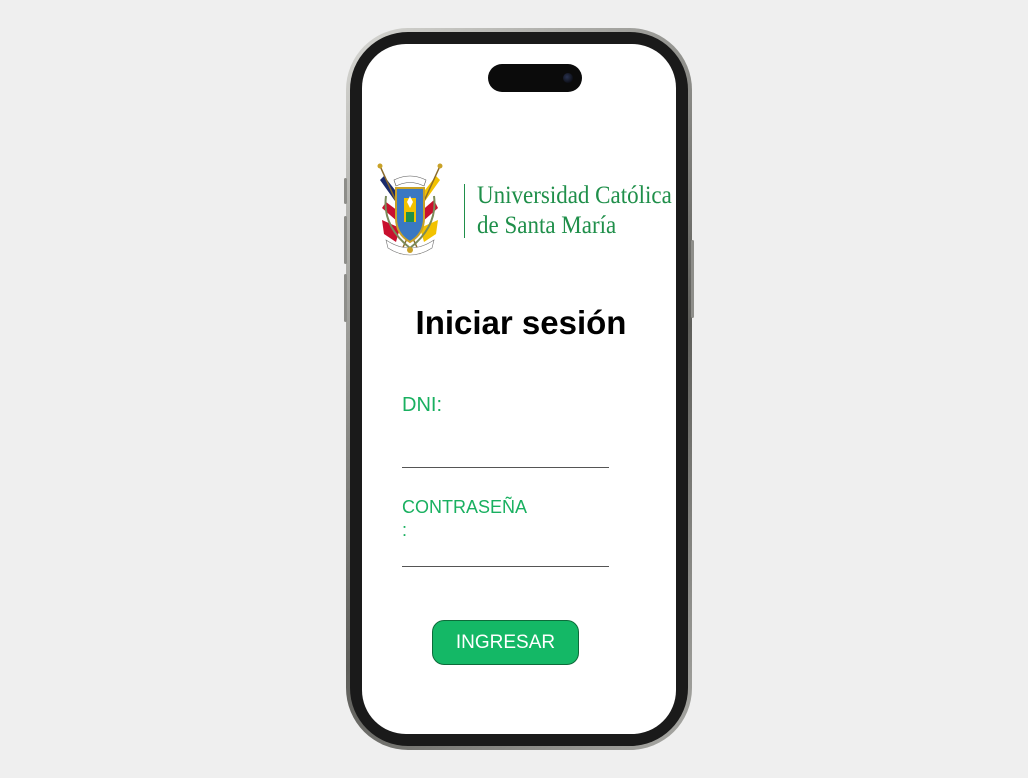  Describe the element at coordinates (465, 518) in the screenshot. I see `password-label-text: CONTRASEÑA :` at that location.